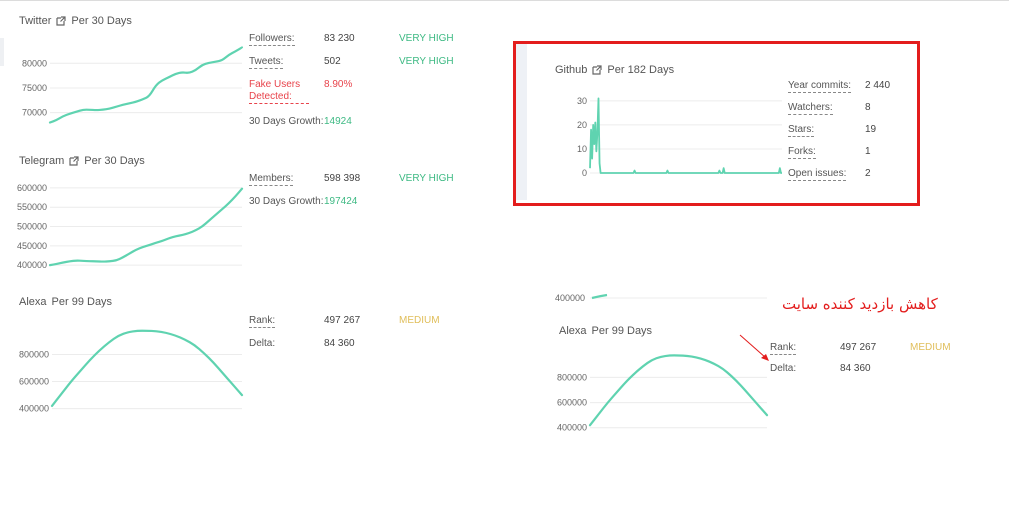 The height and width of the screenshot is (519, 1009). I want to click on stat-forks-label: Forks:, so click(802, 152).